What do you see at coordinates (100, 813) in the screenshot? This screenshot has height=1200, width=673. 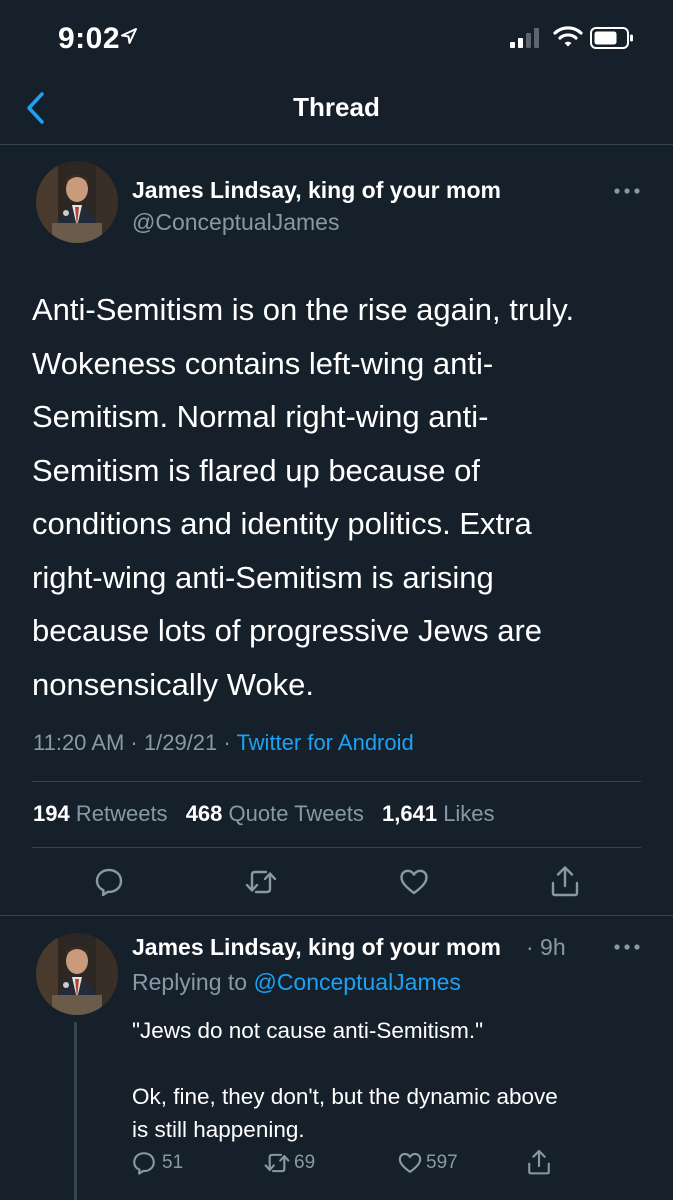 I see `retweets-stat: 194 Retweets` at bounding box center [100, 813].